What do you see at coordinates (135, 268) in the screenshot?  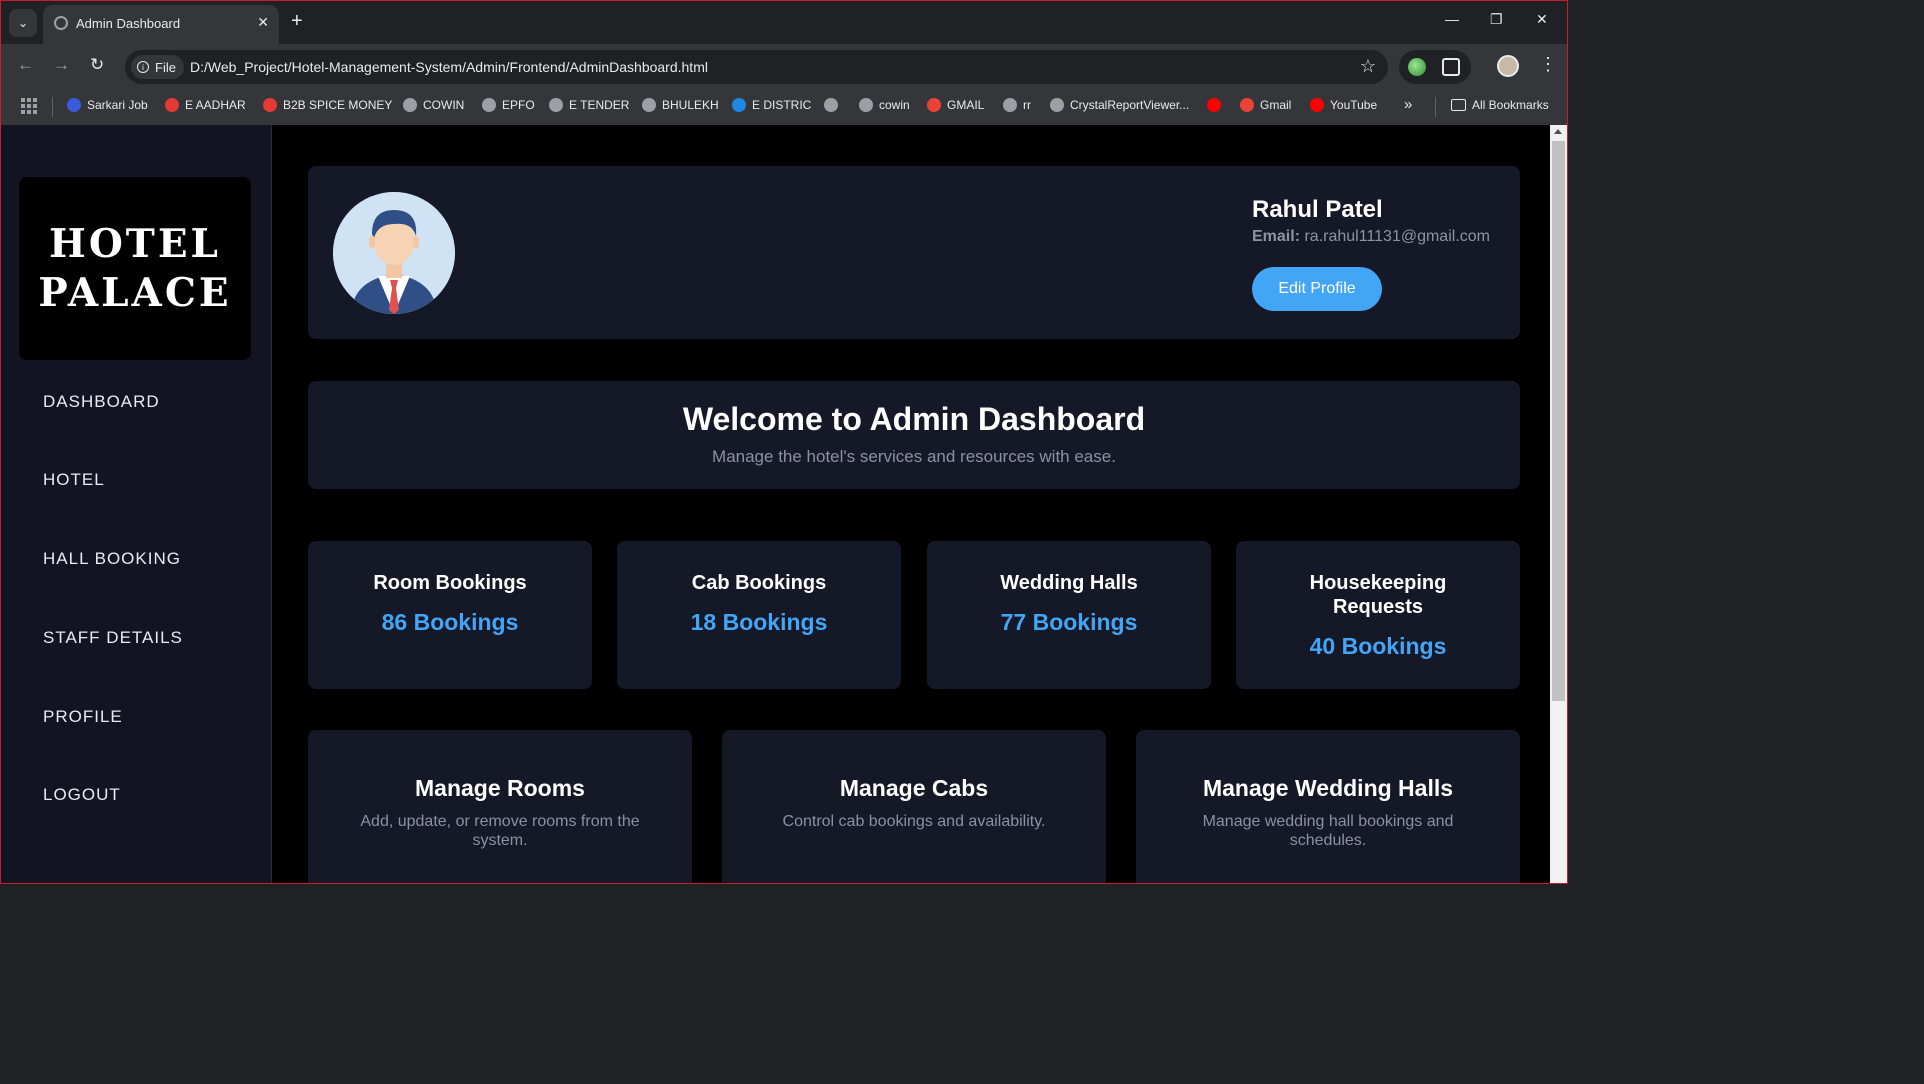 I see `hotel-logo: HOTEL PALACE` at bounding box center [135, 268].